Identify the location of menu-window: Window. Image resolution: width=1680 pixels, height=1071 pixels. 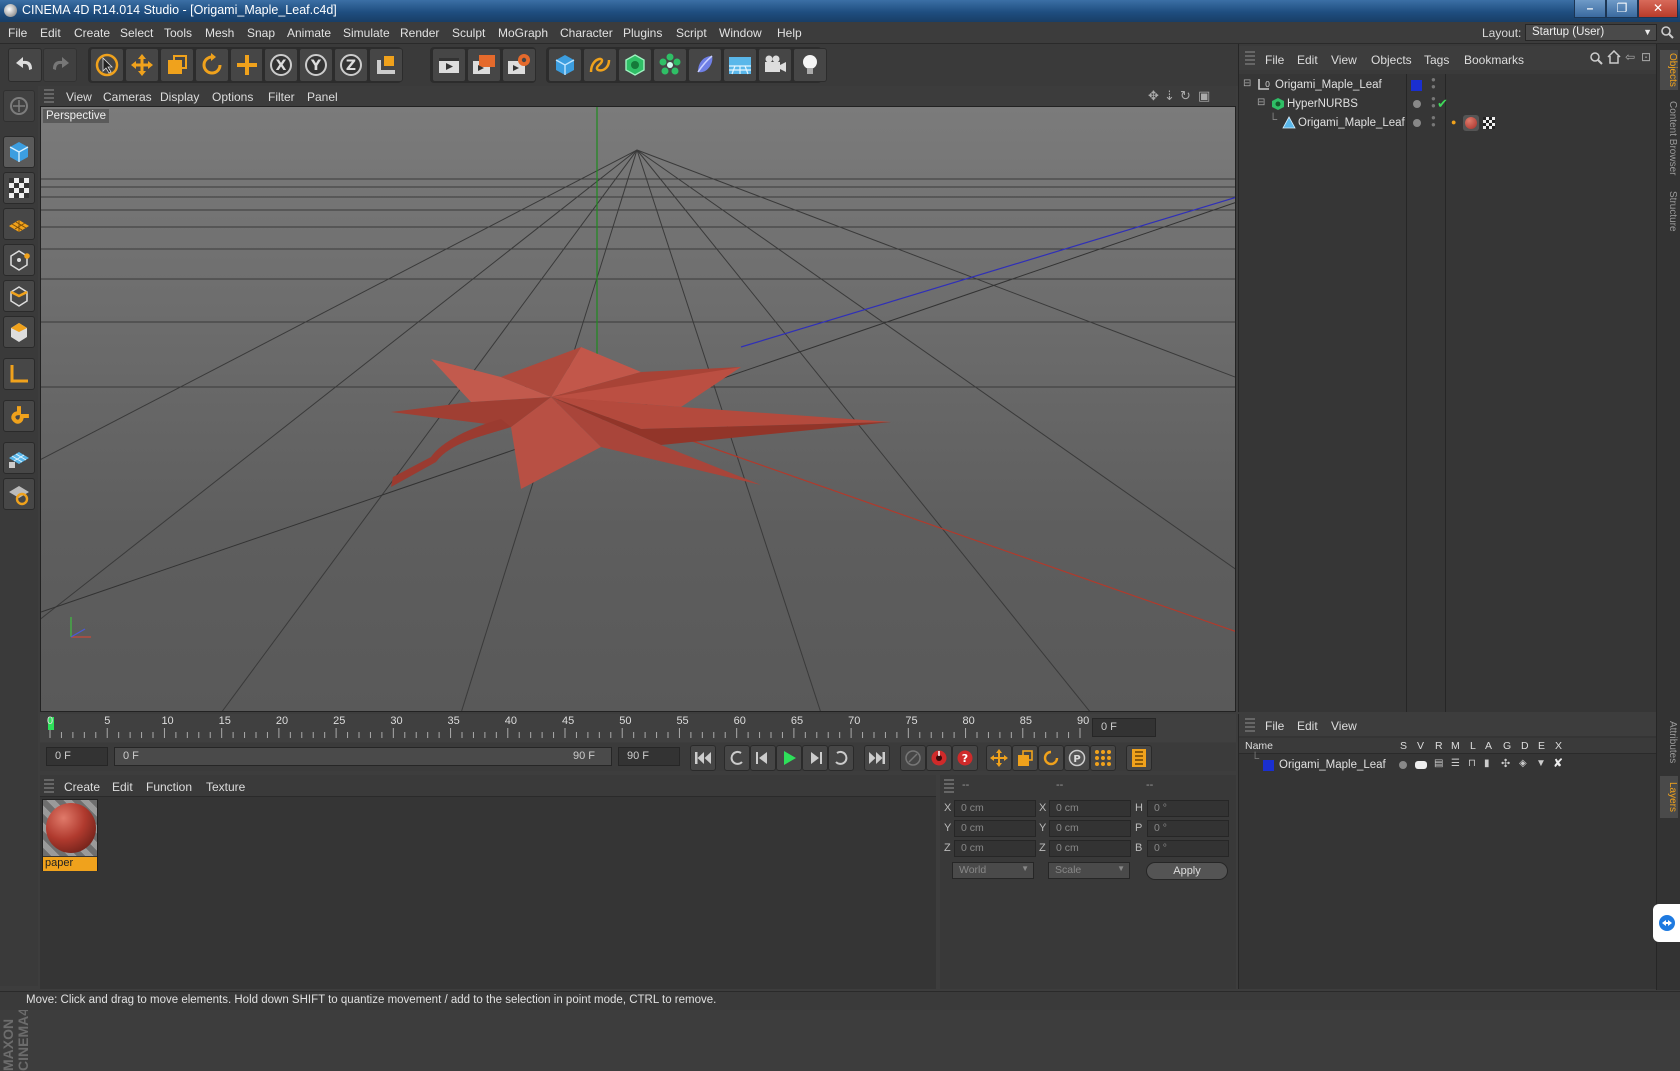
(740, 33).